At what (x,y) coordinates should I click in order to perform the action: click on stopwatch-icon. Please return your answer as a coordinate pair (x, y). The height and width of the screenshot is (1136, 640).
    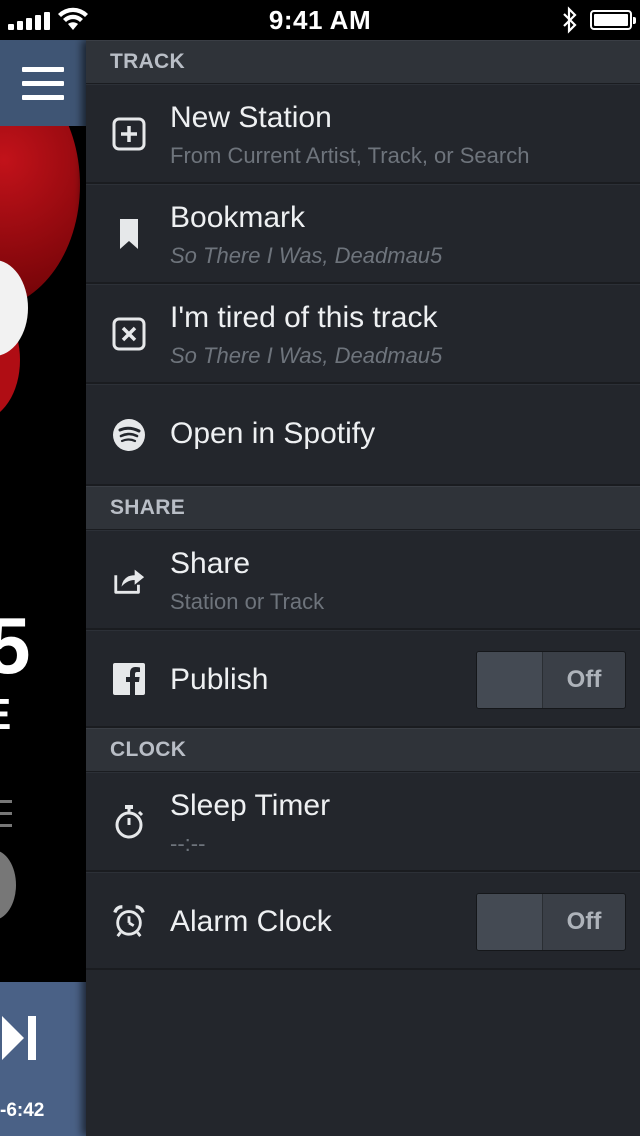
    Looking at the image, I should click on (129, 821).